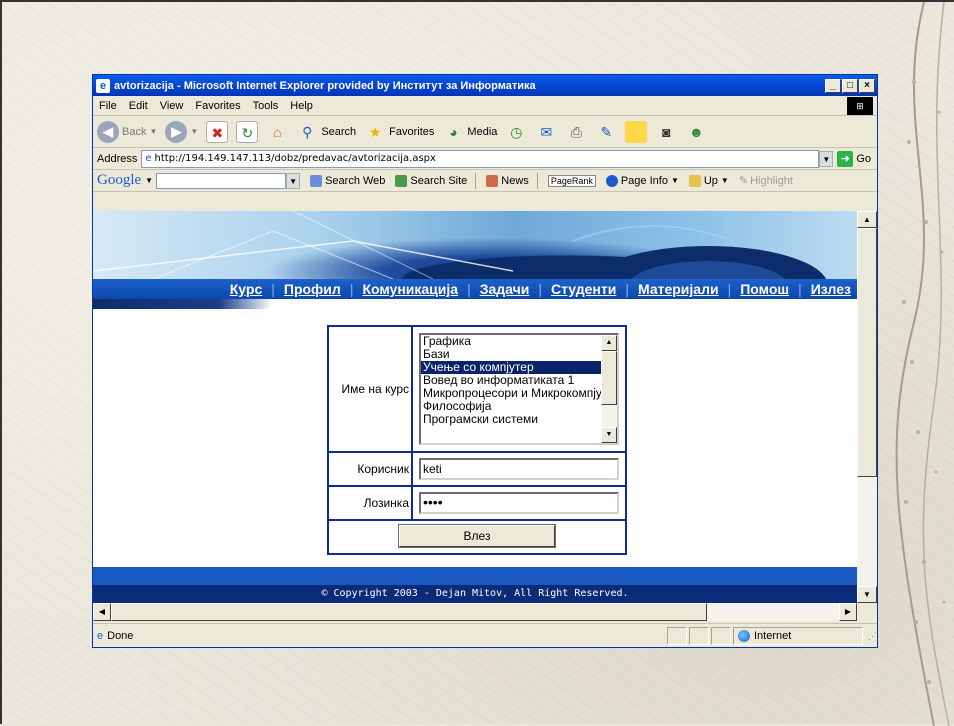 This screenshot has width=954, height=726. What do you see at coordinates (848, 612) in the screenshot?
I see `scroll-right-icon: ▶` at bounding box center [848, 612].